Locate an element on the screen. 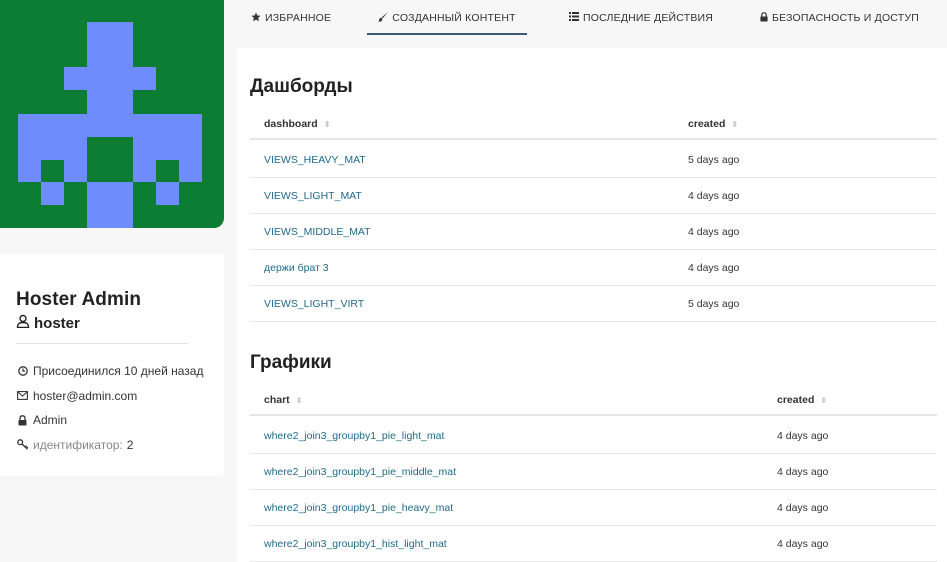 Image resolution: width=947 pixels, height=562 pixels. table-row: VIEWS_HEAVY_MAT 5 days ago is located at coordinates (593, 160).